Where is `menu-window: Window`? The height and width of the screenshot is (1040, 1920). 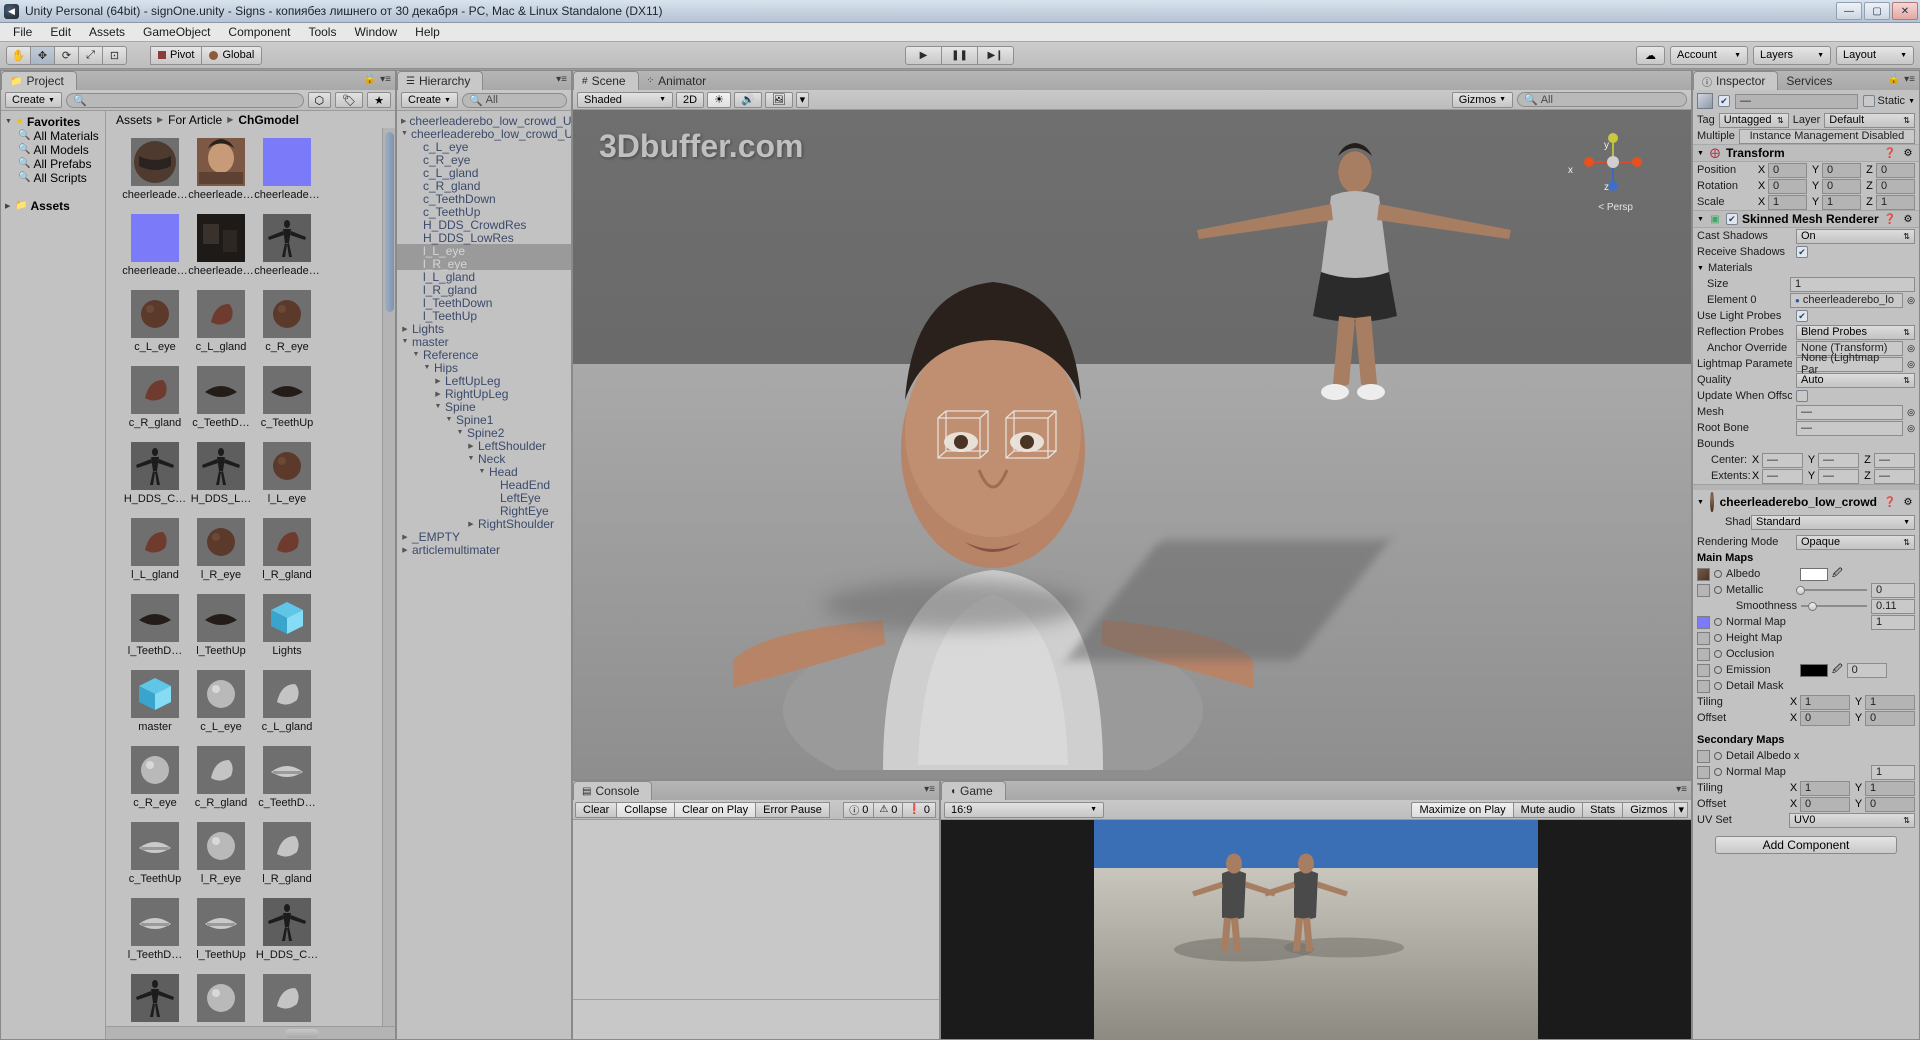 menu-window: Window is located at coordinates (375, 32).